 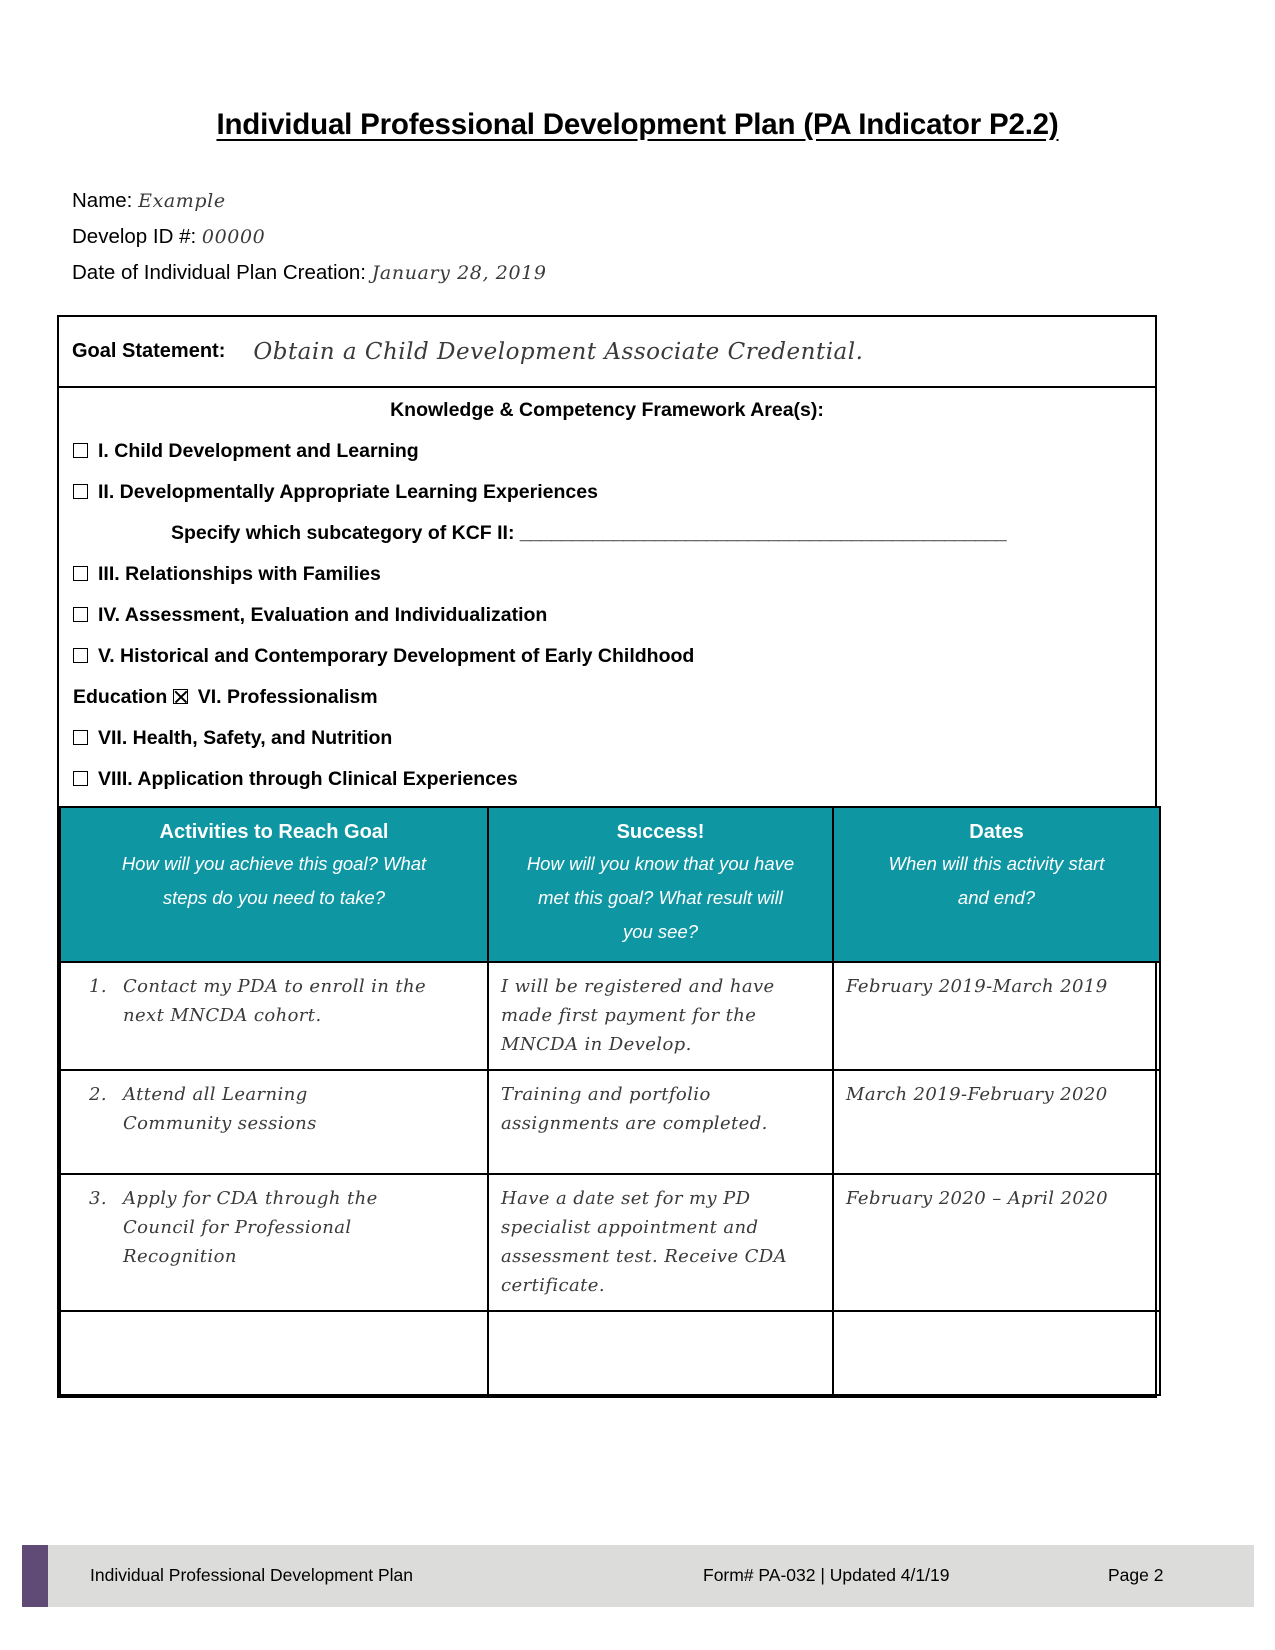 What do you see at coordinates (660, 832) in the screenshot?
I see `column-title-success: Success!` at bounding box center [660, 832].